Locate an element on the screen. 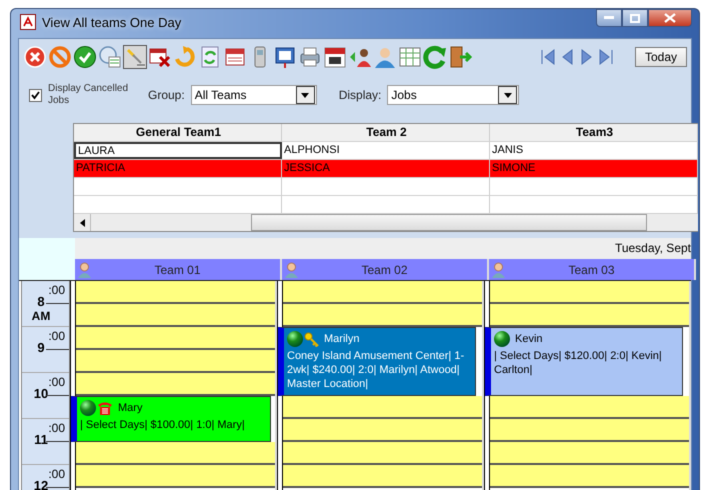  hour-label: 12 is located at coordinates (41, 484).